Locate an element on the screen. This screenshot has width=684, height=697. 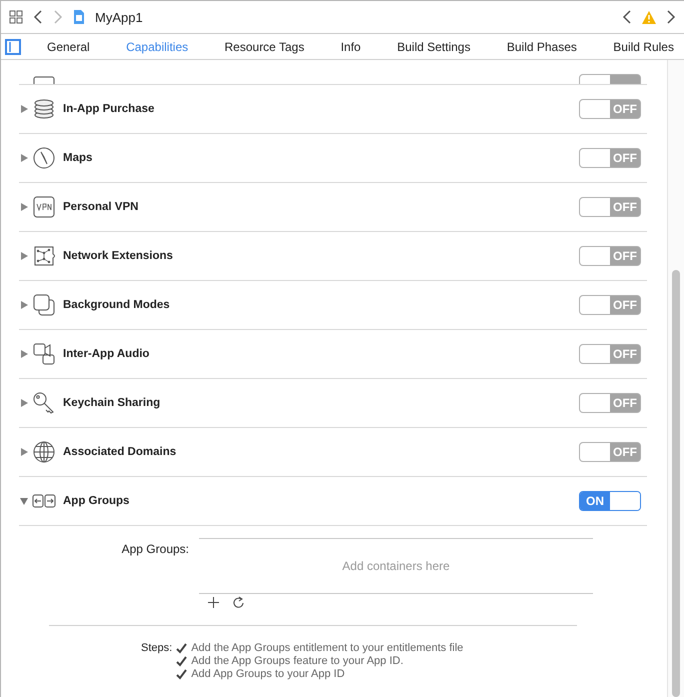
capability-name: Background Modes is located at coordinates (117, 305).